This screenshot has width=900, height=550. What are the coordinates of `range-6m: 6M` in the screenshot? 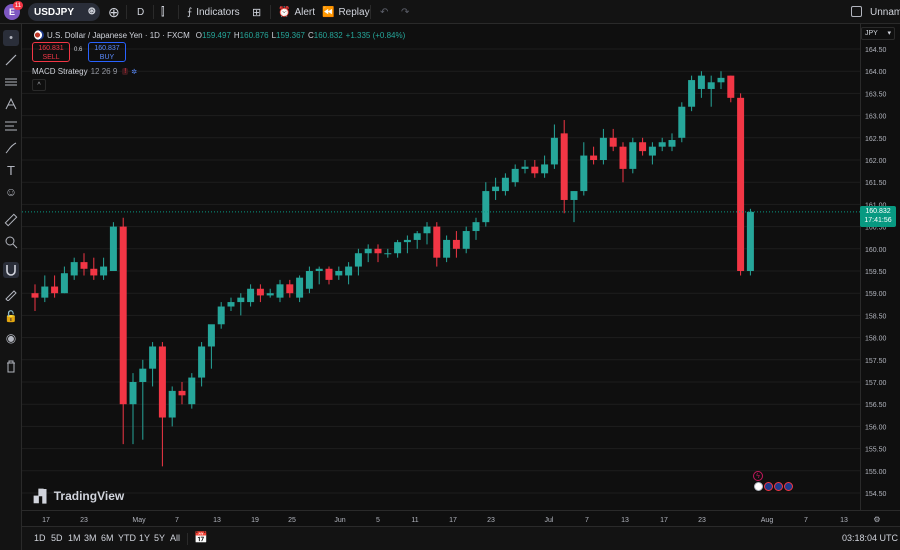 It's located at (107, 538).